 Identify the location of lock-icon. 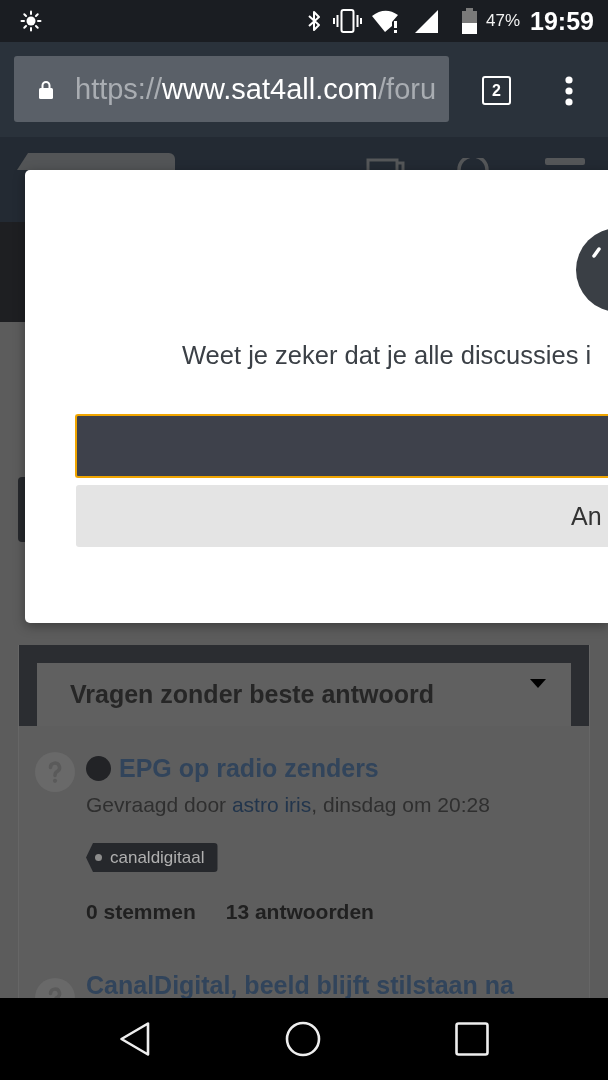
(46, 89).